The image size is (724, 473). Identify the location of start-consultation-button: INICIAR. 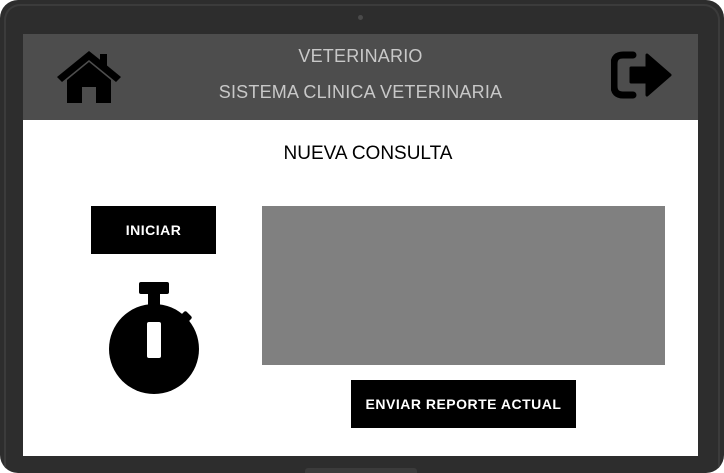
(153, 230).